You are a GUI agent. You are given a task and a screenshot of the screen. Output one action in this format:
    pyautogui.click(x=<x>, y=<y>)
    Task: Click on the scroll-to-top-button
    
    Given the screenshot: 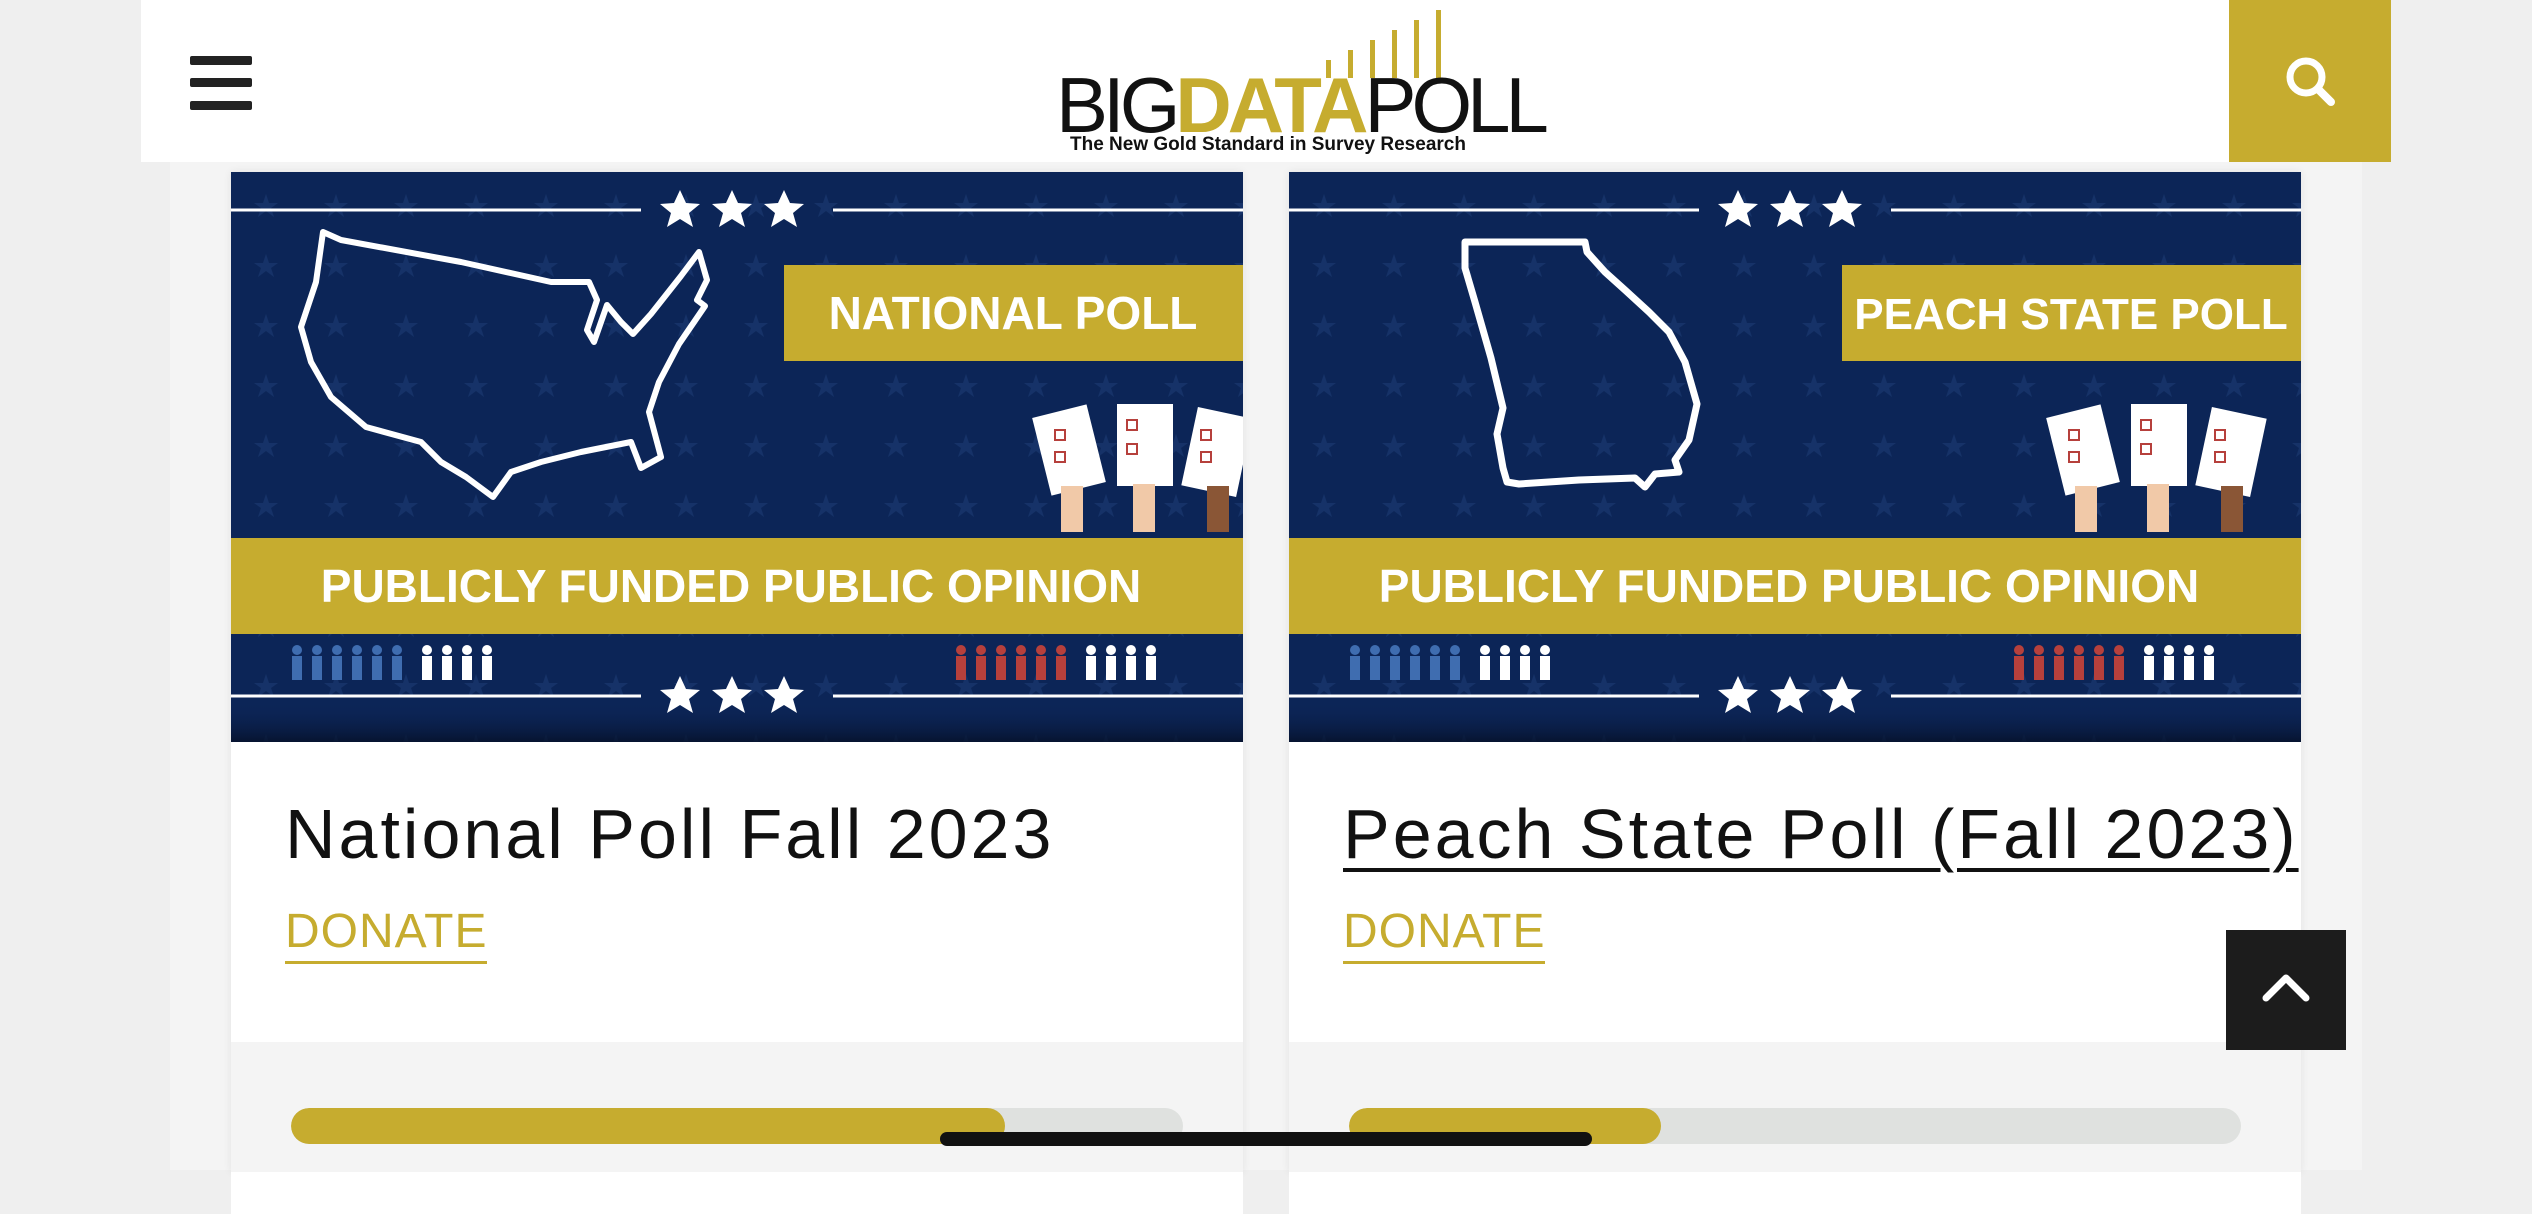 What is the action you would take?
    pyautogui.click(x=2286, y=990)
    